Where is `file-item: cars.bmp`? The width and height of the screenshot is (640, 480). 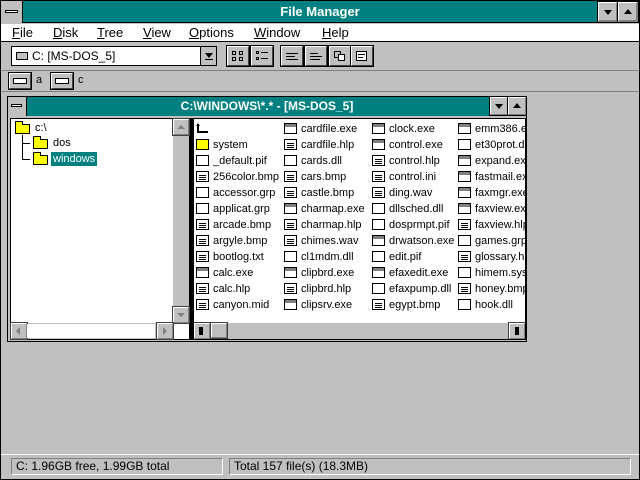 file-item: cars.bmp is located at coordinates (324, 177).